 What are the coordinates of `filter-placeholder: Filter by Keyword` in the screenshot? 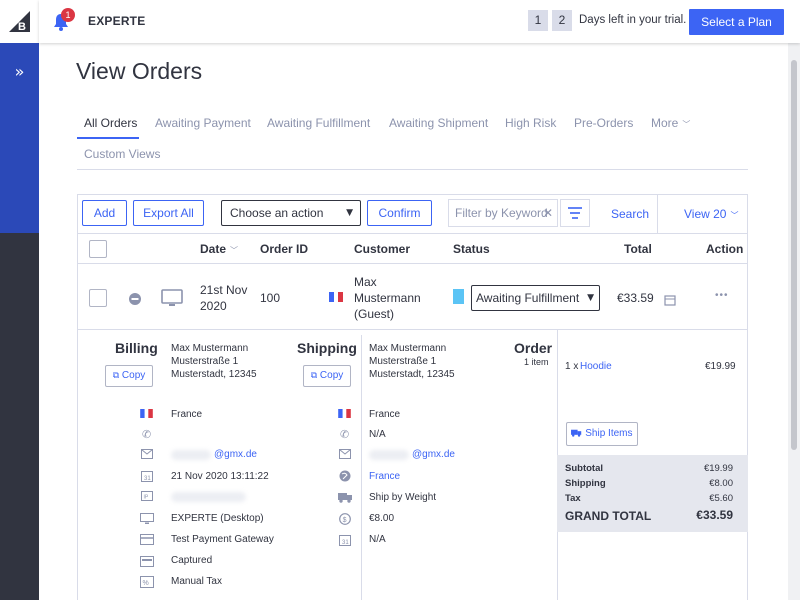 It's located at (501, 213).